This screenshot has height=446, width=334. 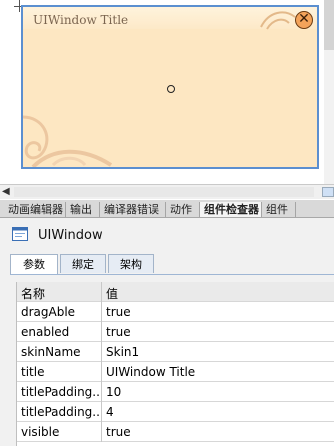 What do you see at coordinates (112, 293) in the screenshot?
I see `column-header-value: 值` at bounding box center [112, 293].